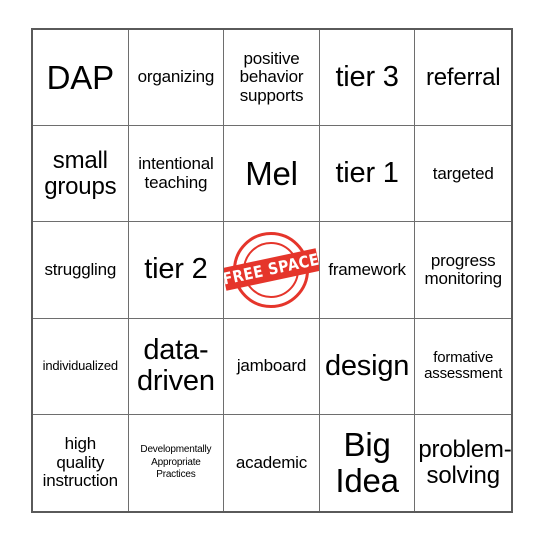  I want to click on bingo-cell-label: referral, so click(463, 77).